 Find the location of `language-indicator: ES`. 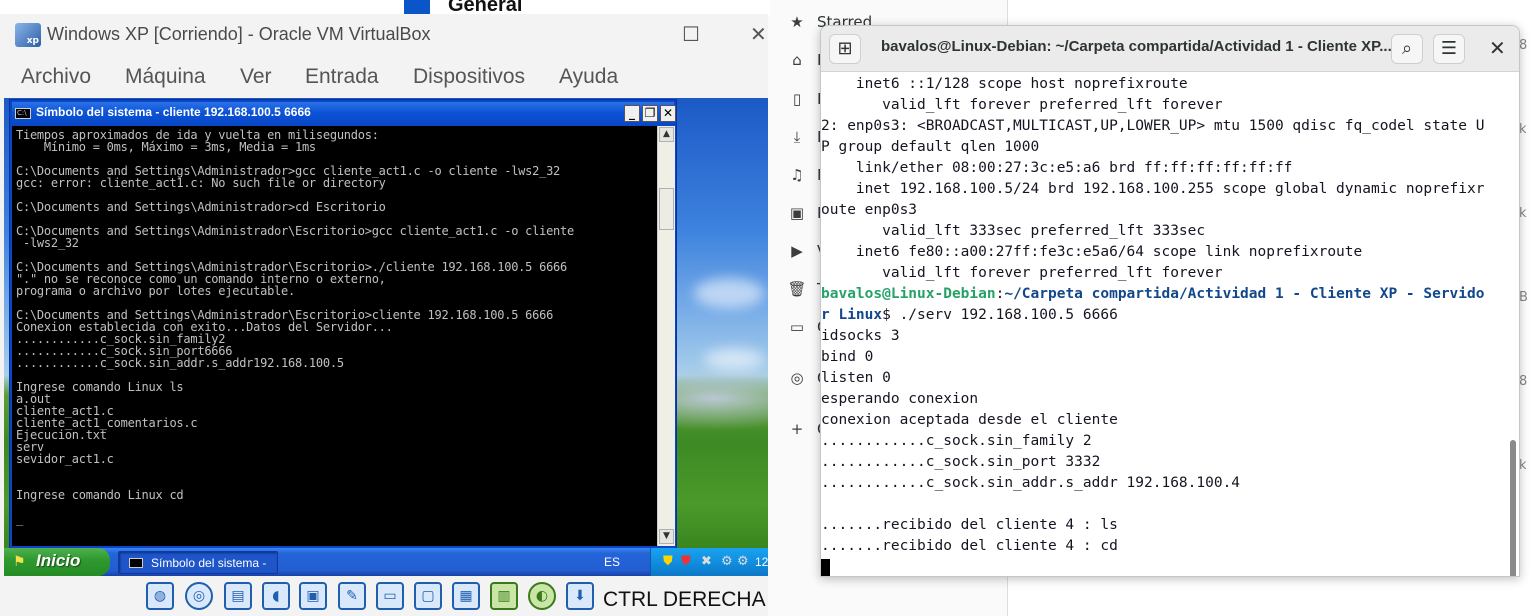

language-indicator: ES is located at coordinates (612, 562).